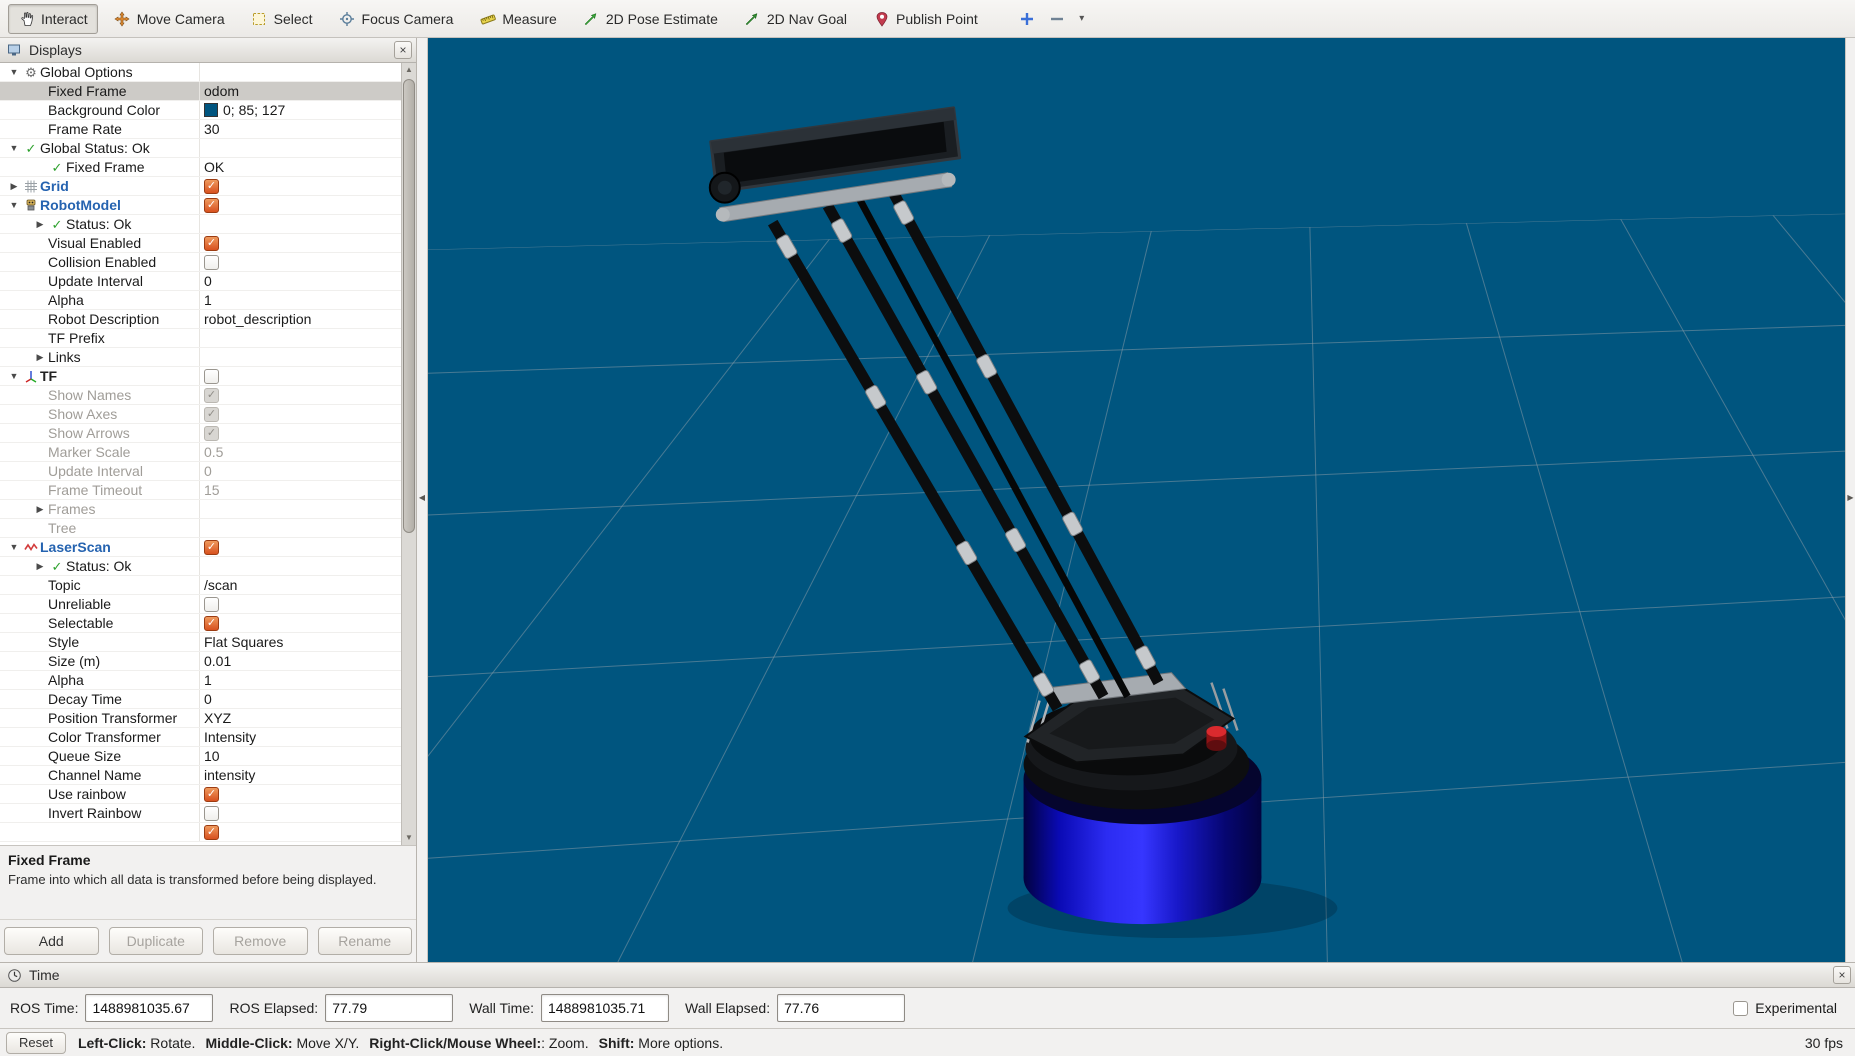 This screenshot has width=1855, height=1056. I want to click on tree-row-marker-scale: Marker Scale 0.5, so click(200, 452).